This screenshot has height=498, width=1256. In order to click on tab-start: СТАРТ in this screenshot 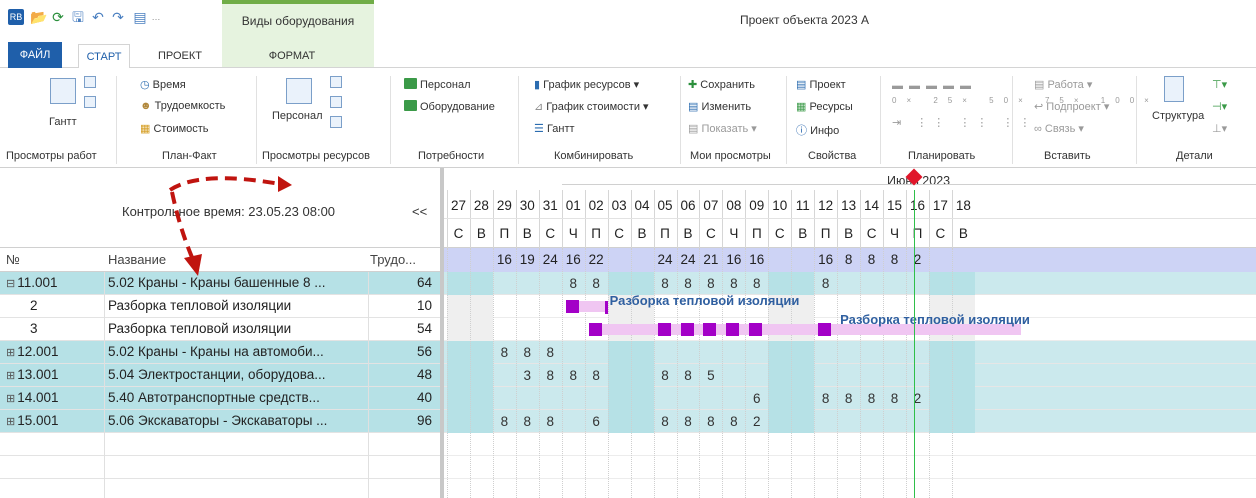, I will do `click(104, 56)`.